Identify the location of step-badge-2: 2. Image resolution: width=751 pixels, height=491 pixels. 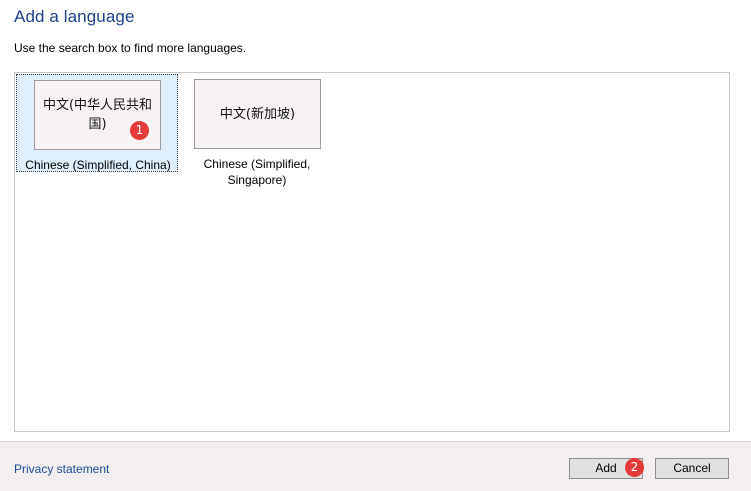
(634, 467).